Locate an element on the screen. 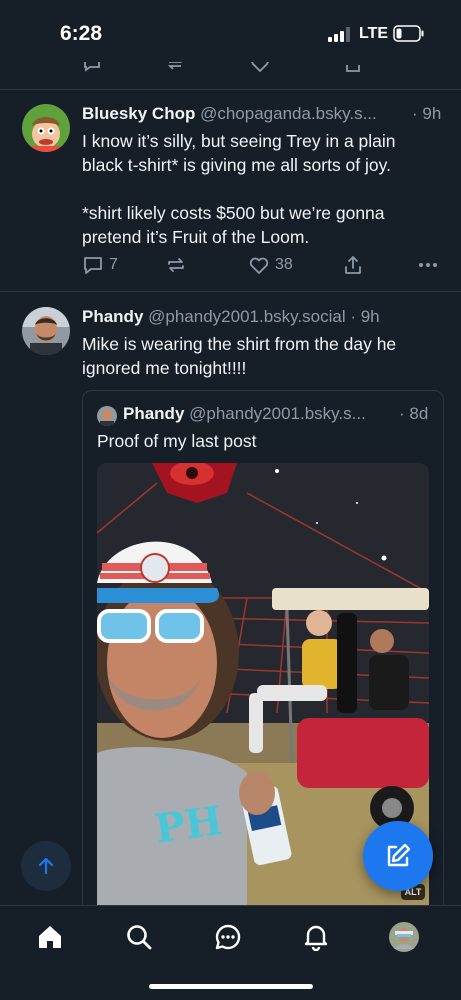 The width and height of the screenshot is (461, 1000). share-icon is located at coordinates (353, 265).